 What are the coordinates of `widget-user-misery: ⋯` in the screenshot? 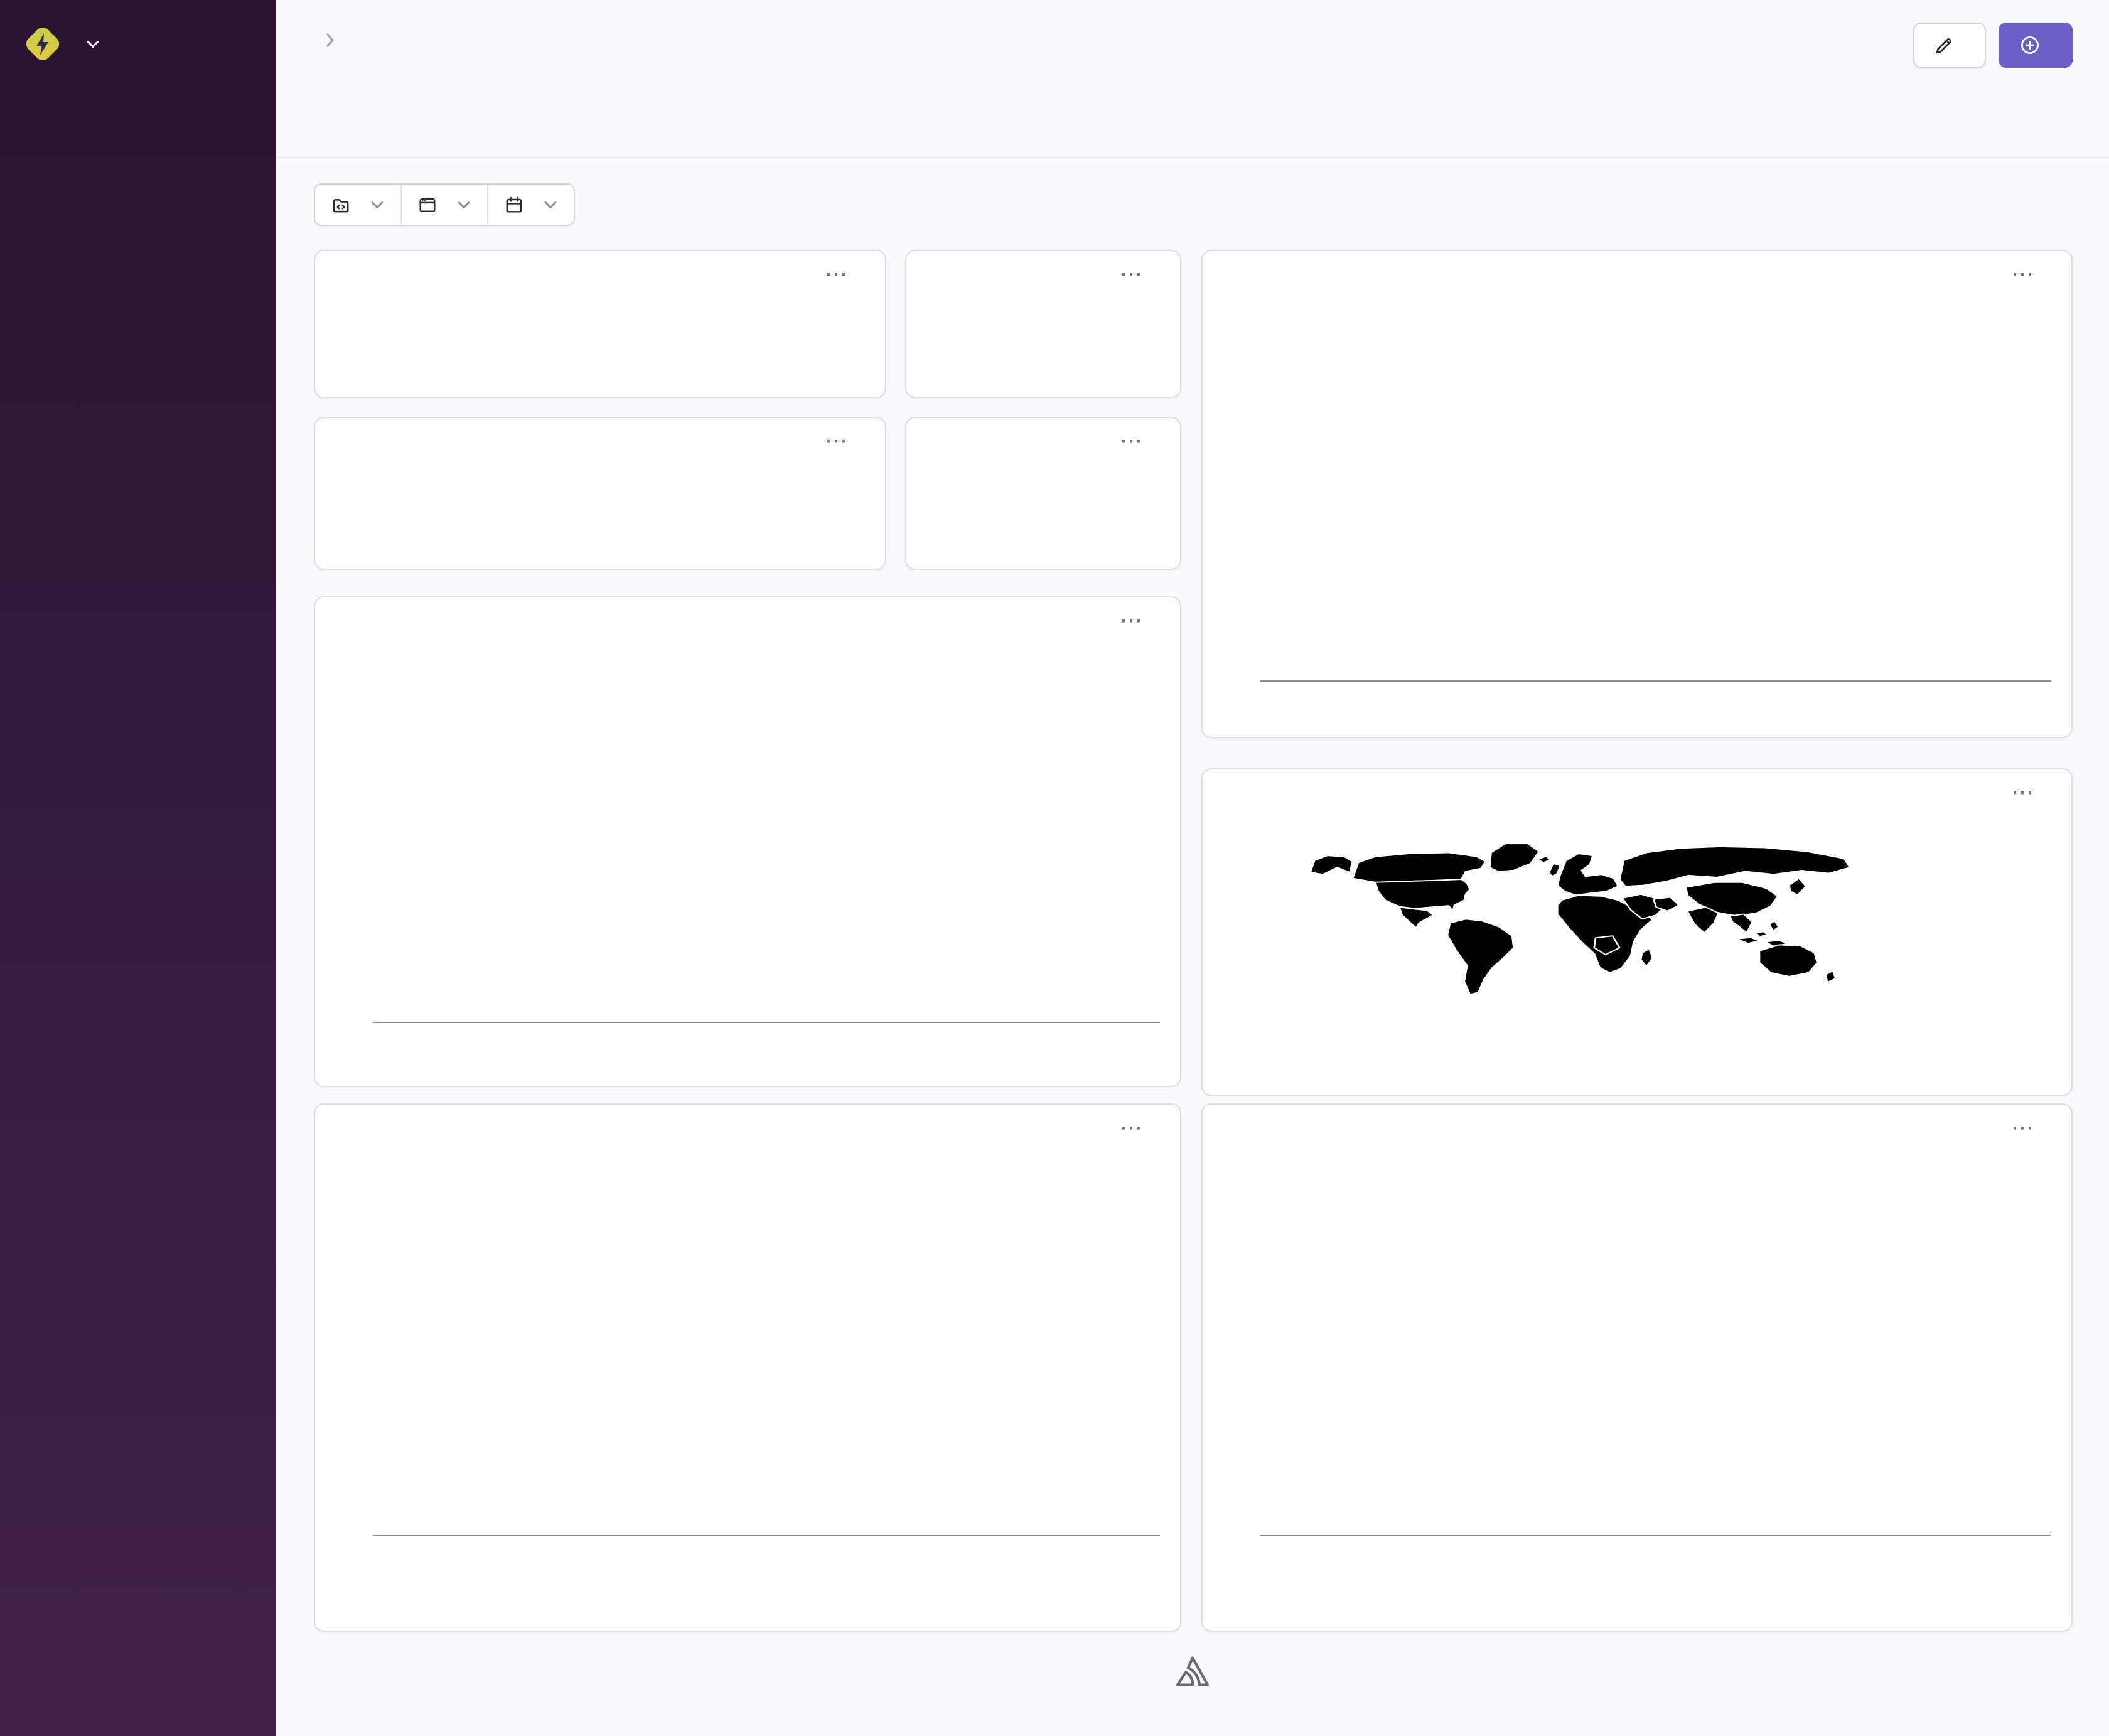 It's located at (1637, 1367).